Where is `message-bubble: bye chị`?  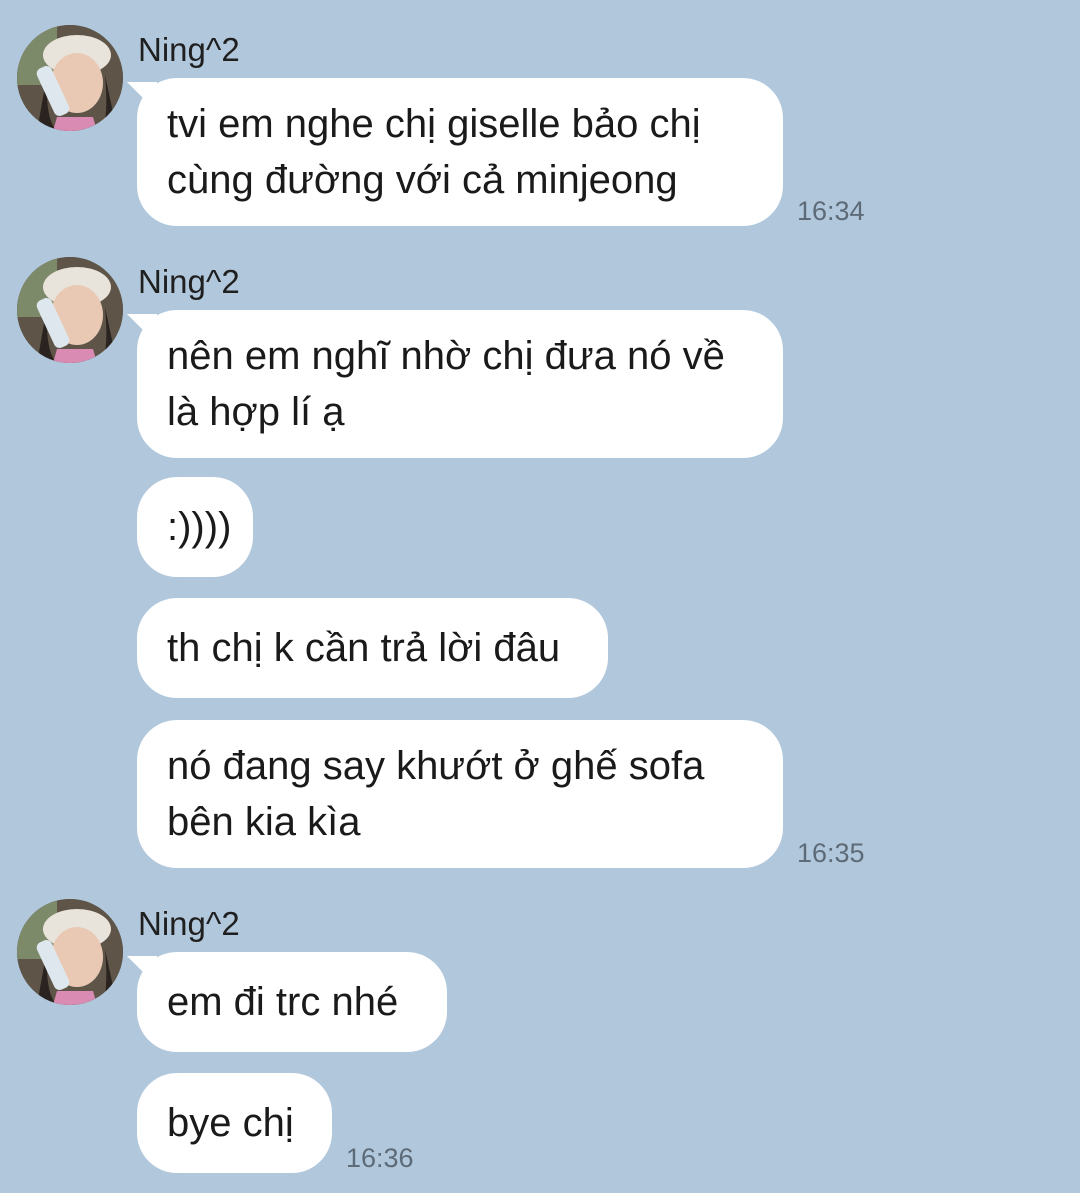
message-bubble: bye chị is located at coordinates (234, 1123).